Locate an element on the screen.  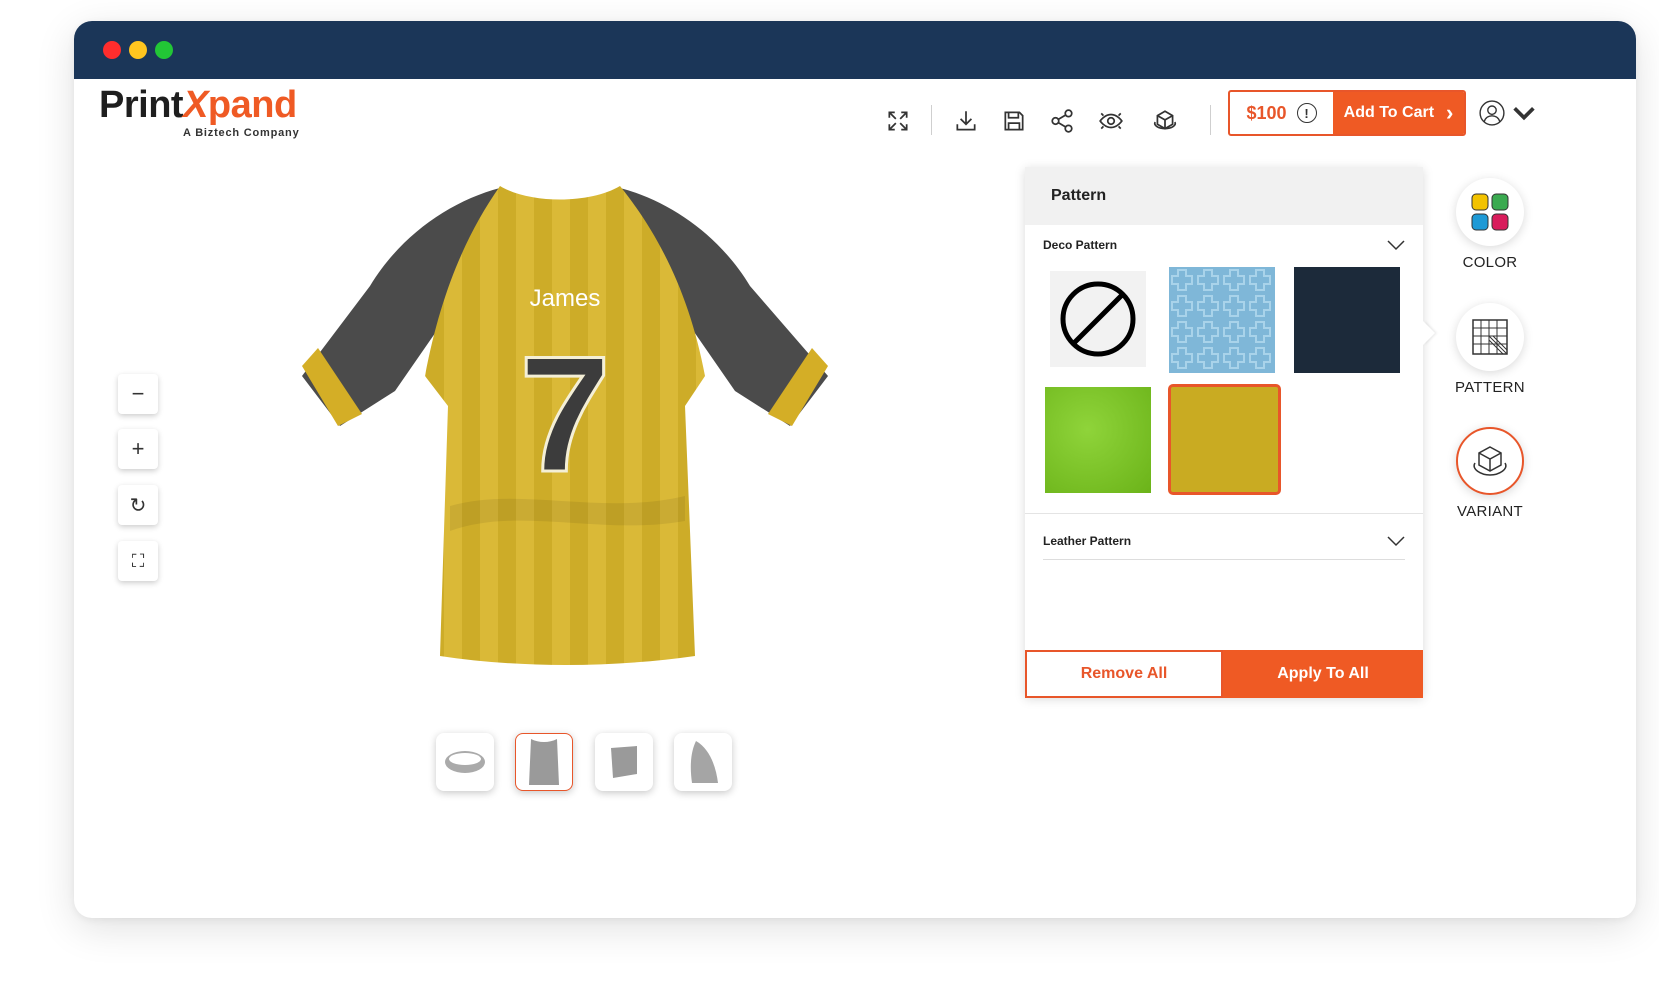
user-avatar-icon is located at coordinates (1492, 113).